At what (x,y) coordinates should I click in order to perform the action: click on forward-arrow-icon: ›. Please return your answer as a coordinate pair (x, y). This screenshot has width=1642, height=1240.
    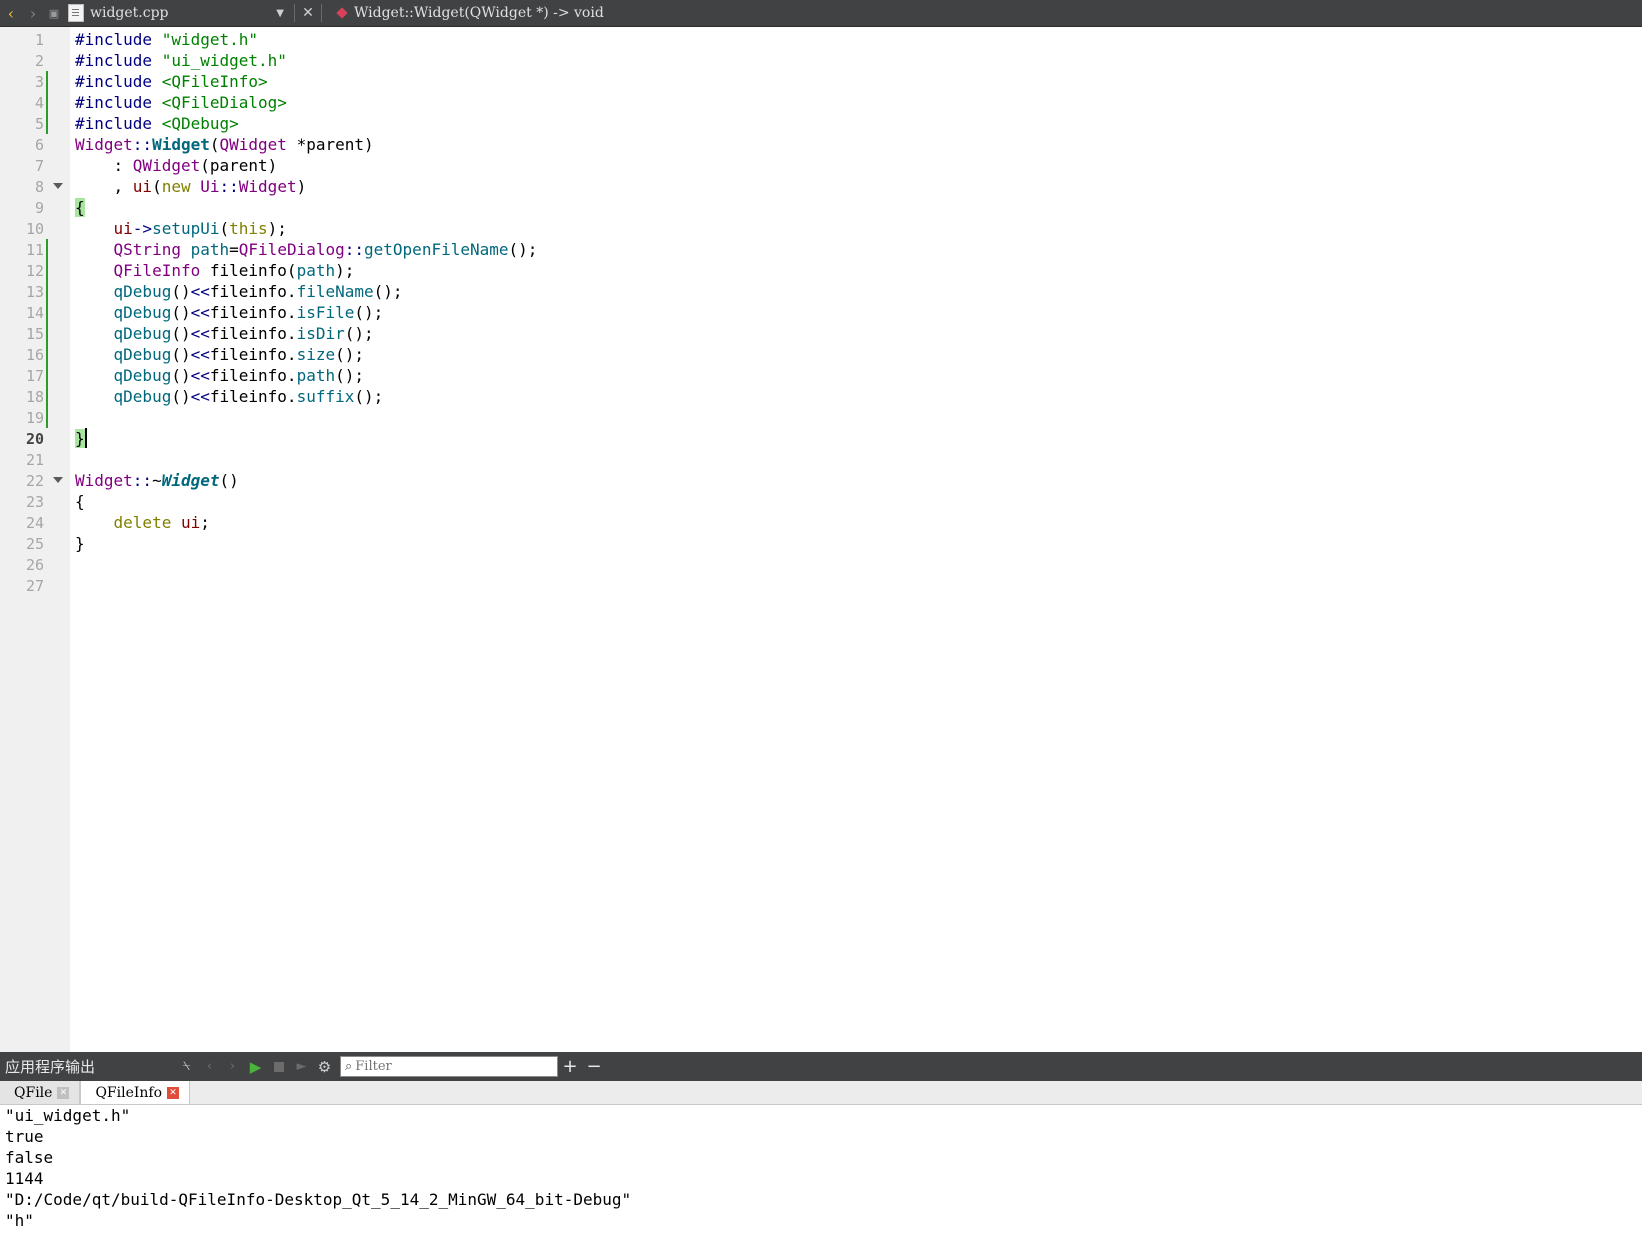
    Looking at the image, I should click on (33, 13).